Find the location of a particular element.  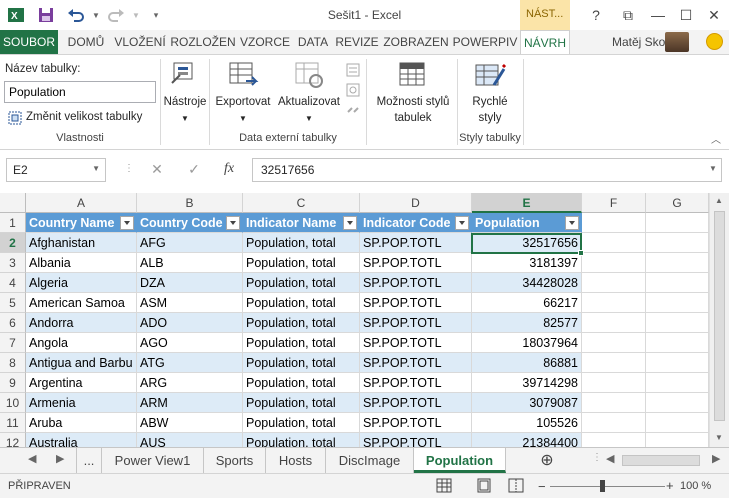

row-header: 2 is located at coordinates (13, 243).